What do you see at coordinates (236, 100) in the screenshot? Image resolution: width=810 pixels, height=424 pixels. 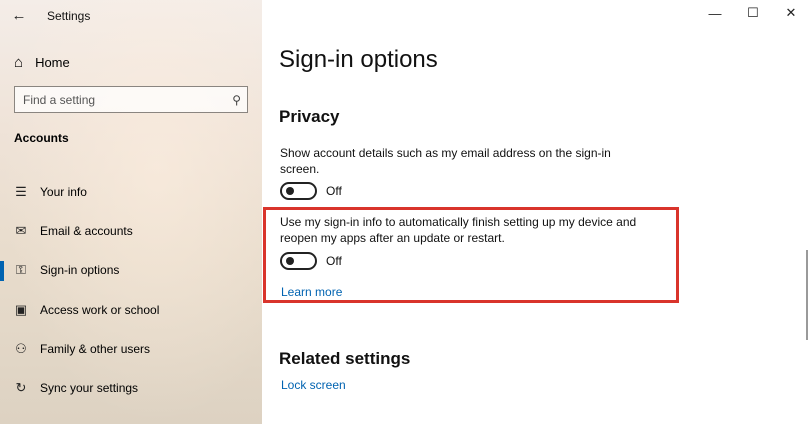 I see `search-icon: ⚲` at bounding box center [236, 100].